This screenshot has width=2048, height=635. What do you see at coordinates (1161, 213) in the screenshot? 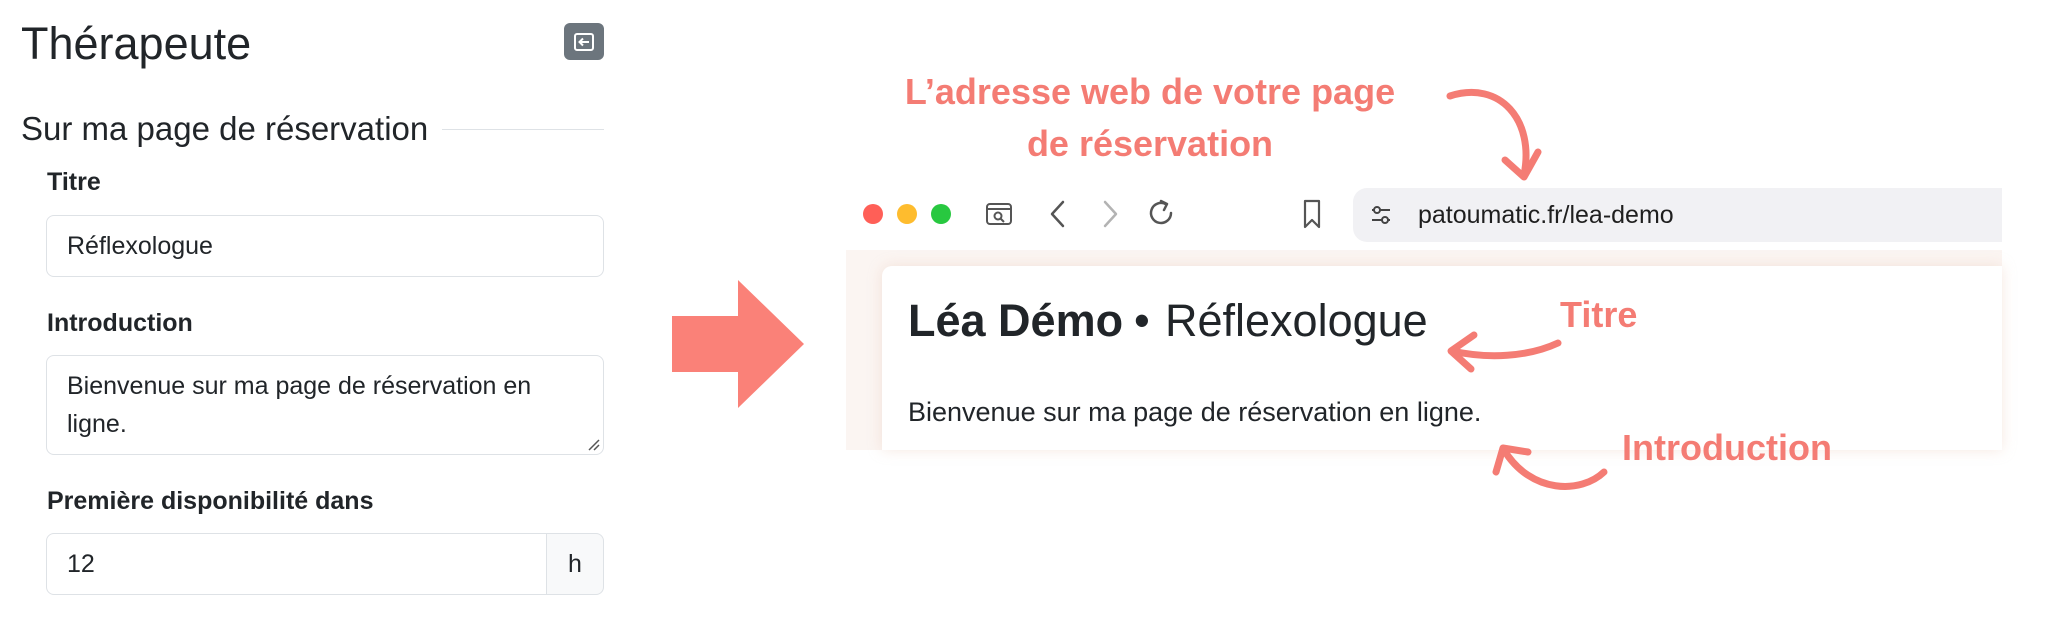
I see `reload-icon` at bounding box center [1161, 213].